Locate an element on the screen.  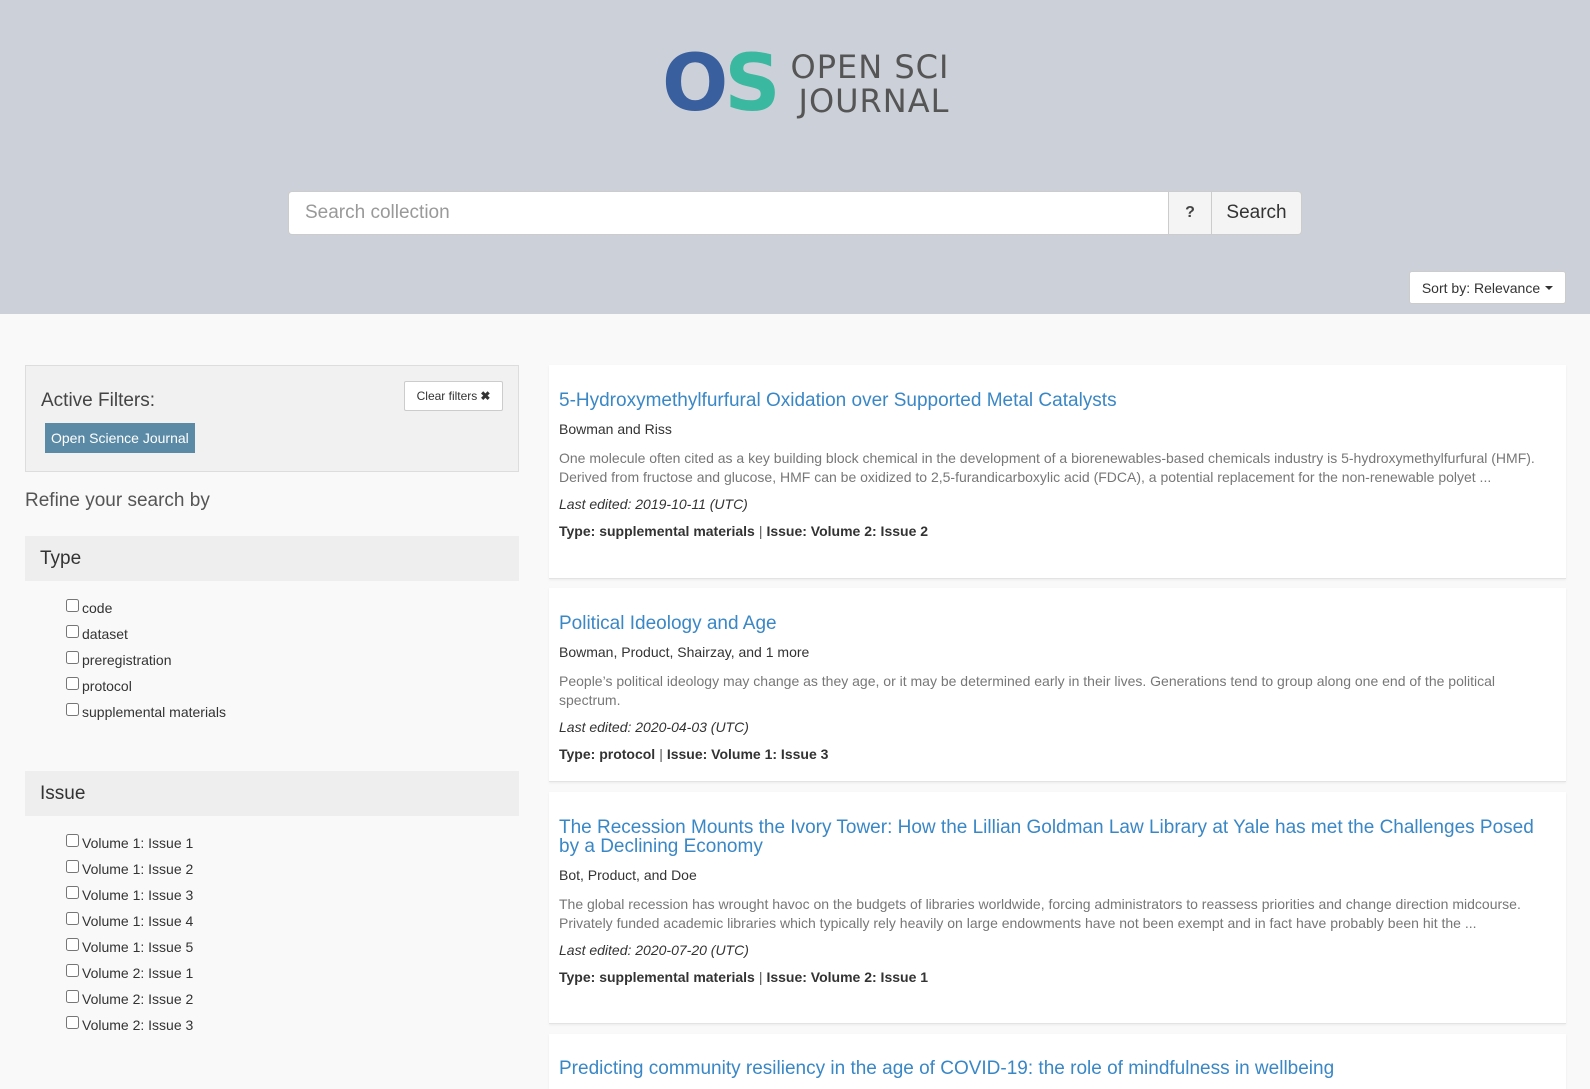
caret-down-icon is located at coordinates (1549, 287).